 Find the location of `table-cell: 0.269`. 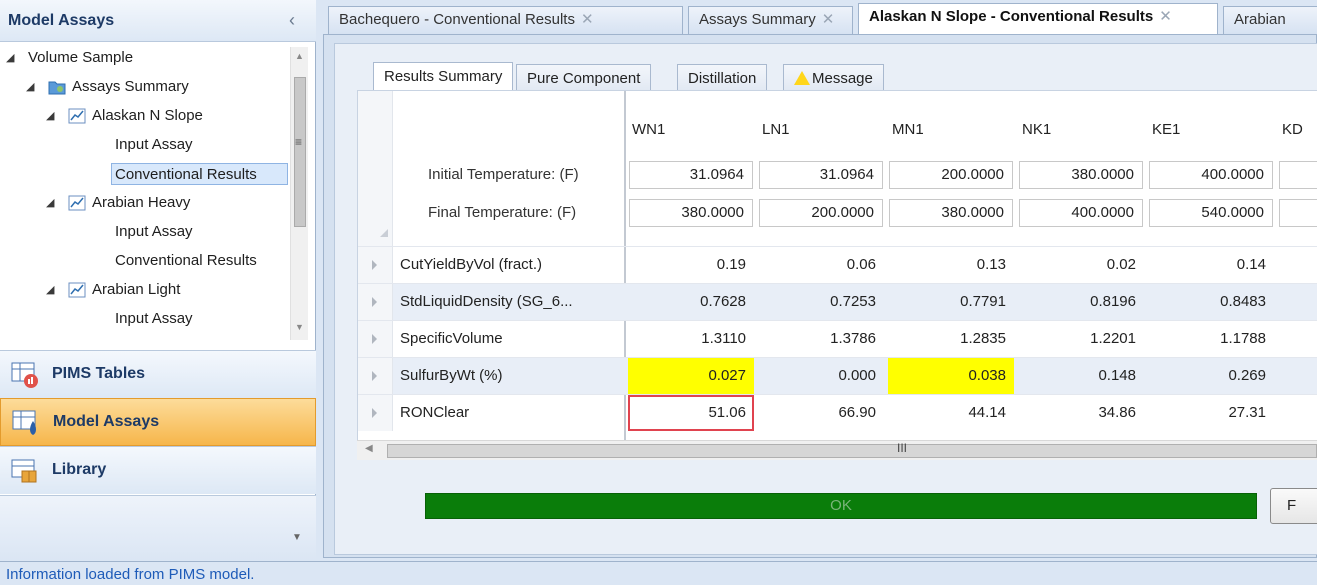

table-cell: 0.269 is located at coordinates (1211, 376).